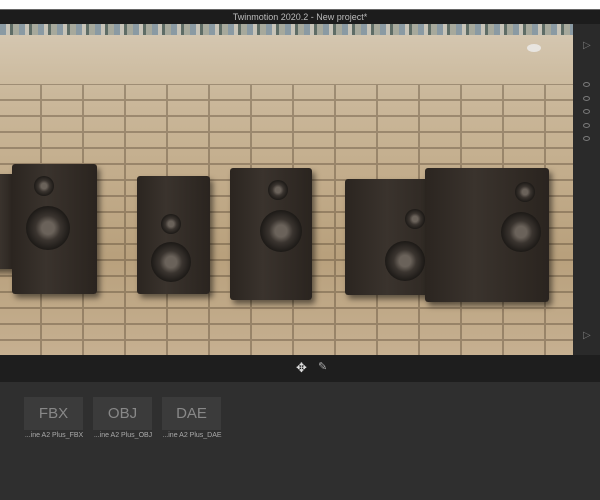  Describe the element at coordinates (587, 45) in the screenshot. I see `expand-top-icon: ▷` at that location.